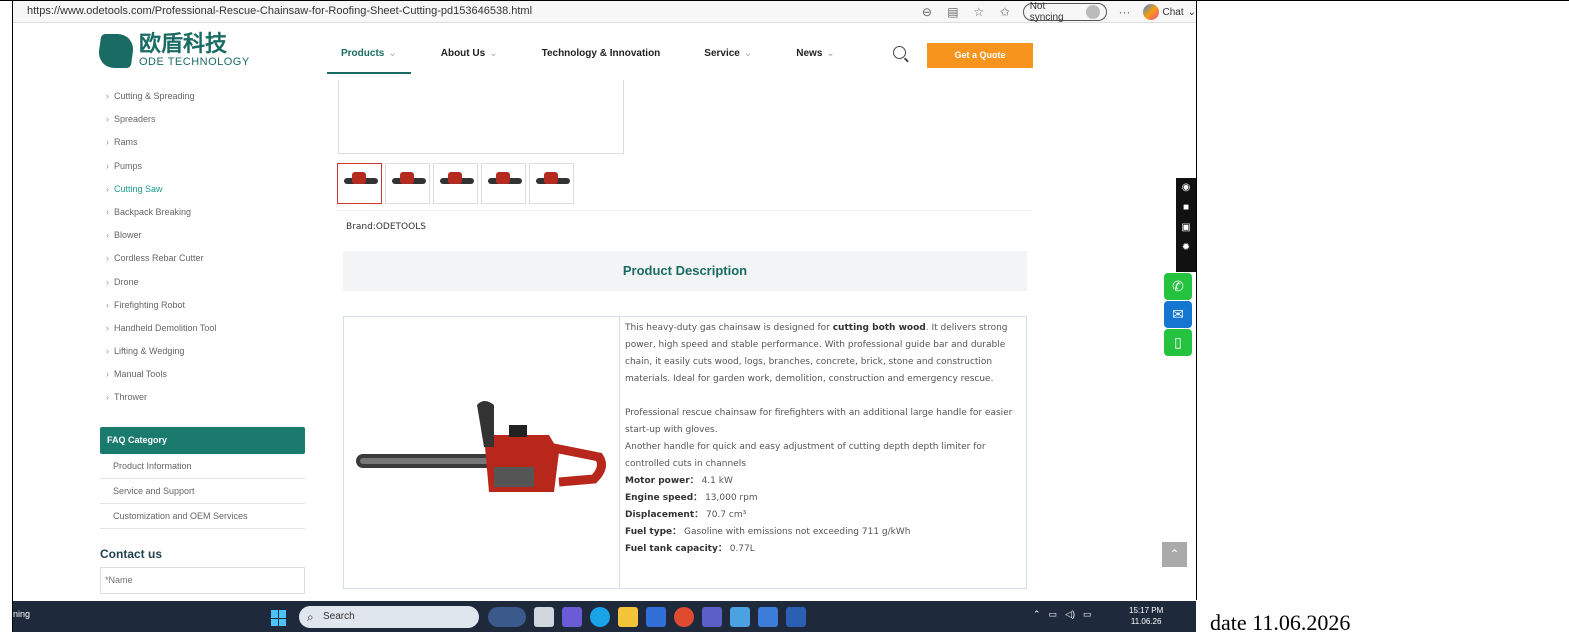  Describe the element at coordinates (1186, 228) in the screenshot. I see `windows-icon: ▣` at that location.